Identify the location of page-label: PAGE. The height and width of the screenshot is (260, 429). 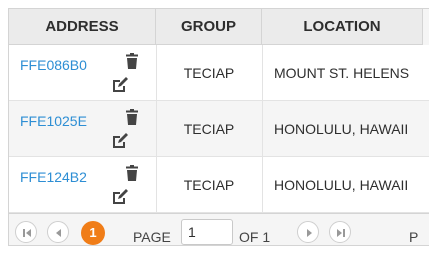
(152, 237).